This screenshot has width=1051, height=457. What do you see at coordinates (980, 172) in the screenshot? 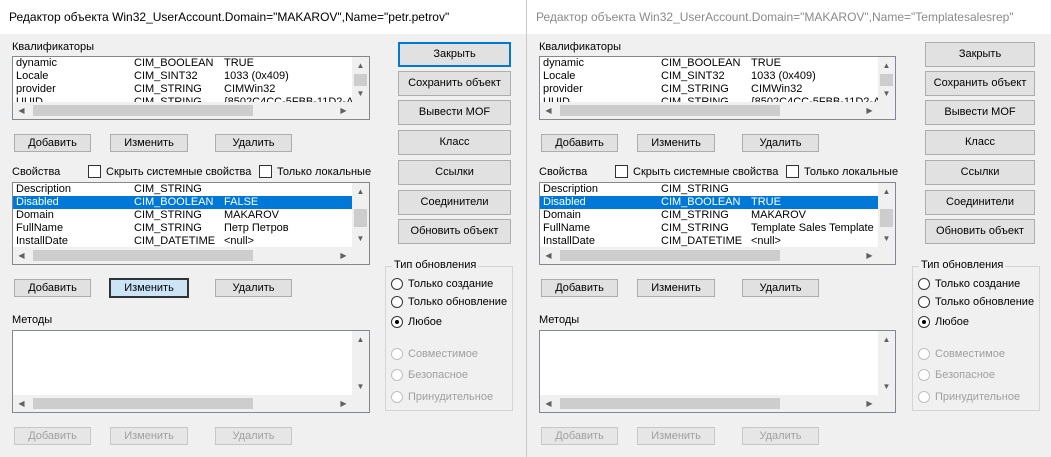
I see `references-button: Ссылки` at bounding box center [980, 172].